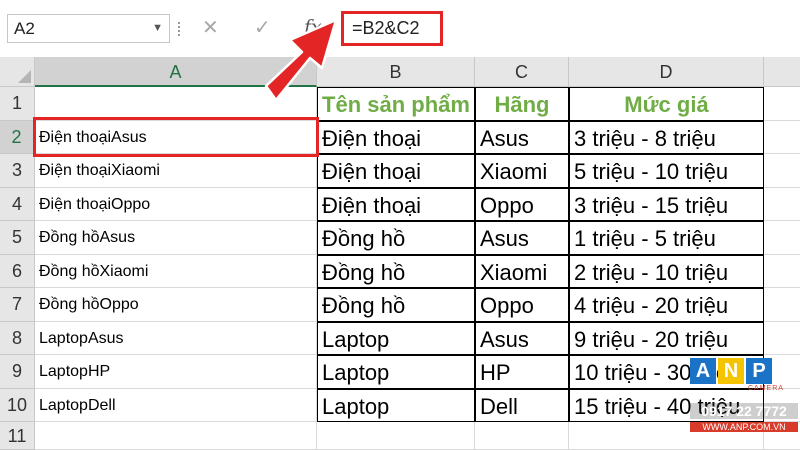 This screenshot has height=450, width=800. Describe the element at coordinates (782, 305) in the screenshot. I see `cell-e7` at that location.